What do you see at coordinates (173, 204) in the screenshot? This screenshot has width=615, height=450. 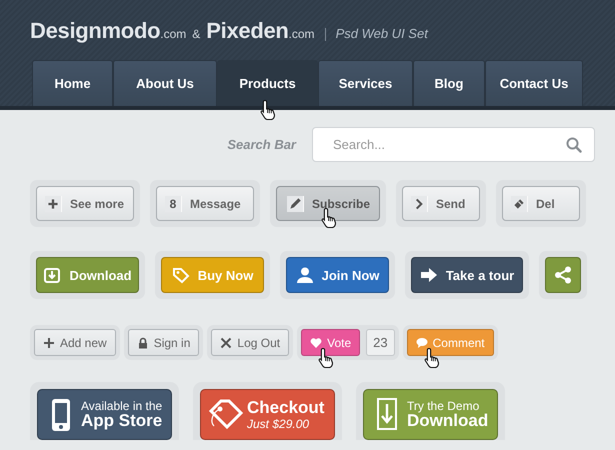 I see `count-badge: 8` at bounding box center [173, 204].